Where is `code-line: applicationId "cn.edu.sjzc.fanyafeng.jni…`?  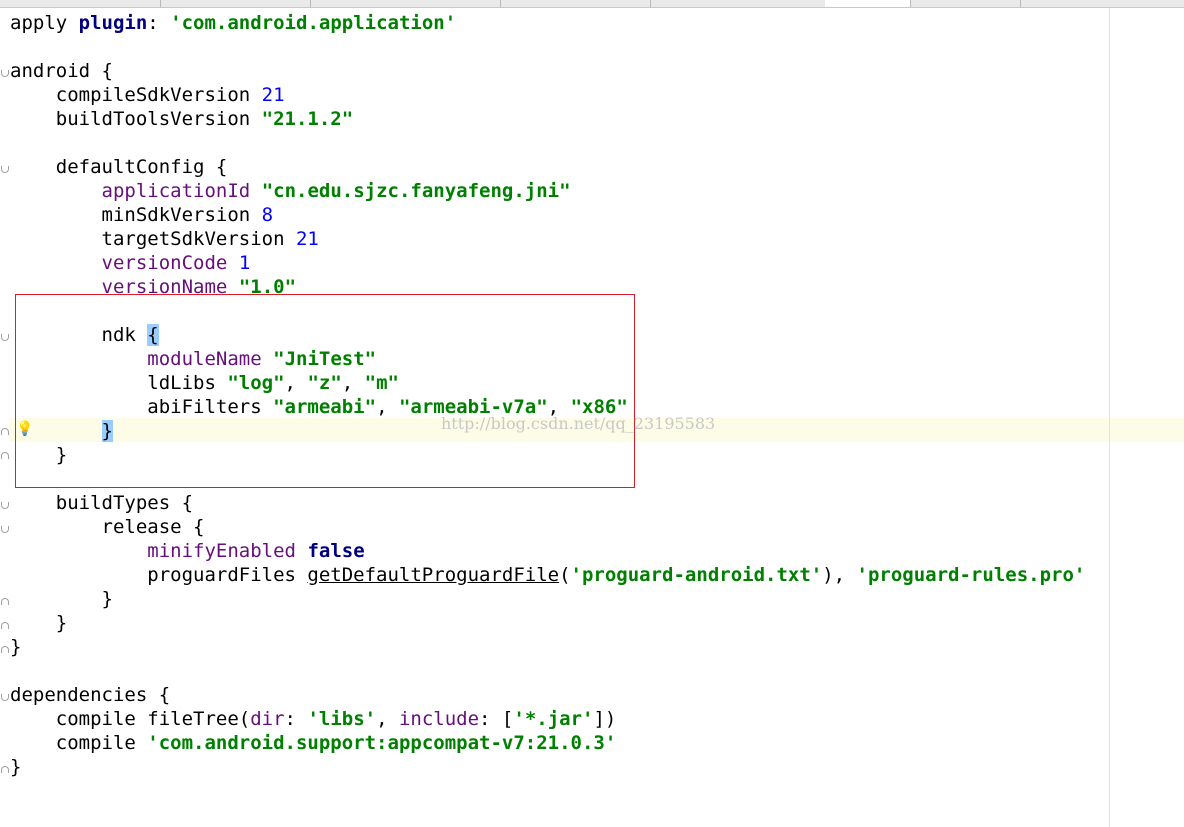 code-line: applicationId "cn.edu.sjzc.fanyafeng.jni… is located at coordinates (336, 191).